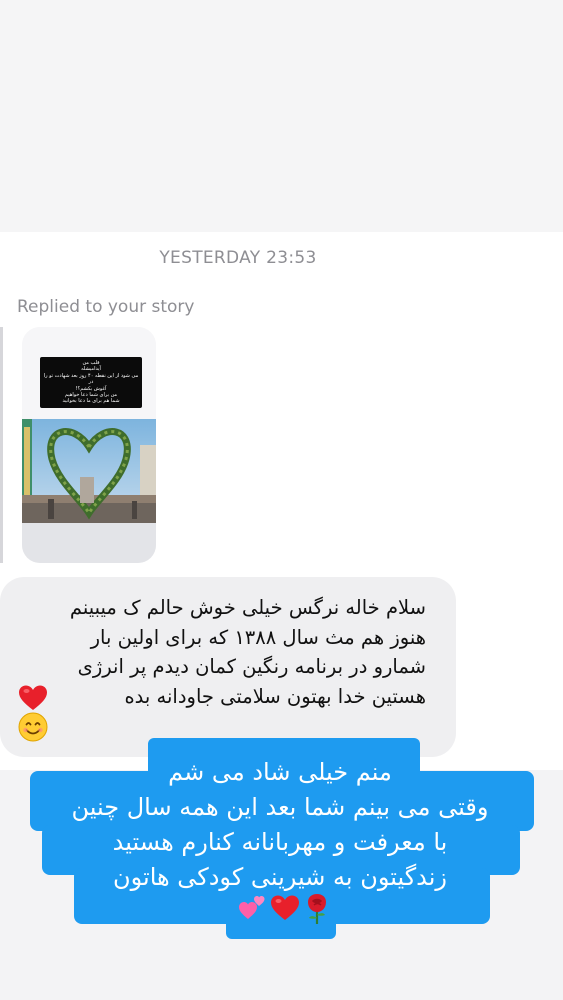 The height and width of the screenshot is (1000, 563). What do you see at coordinates (1, 445) in the screenshot?
I see `reply-indicator-line` at bounding box center [1, 445].